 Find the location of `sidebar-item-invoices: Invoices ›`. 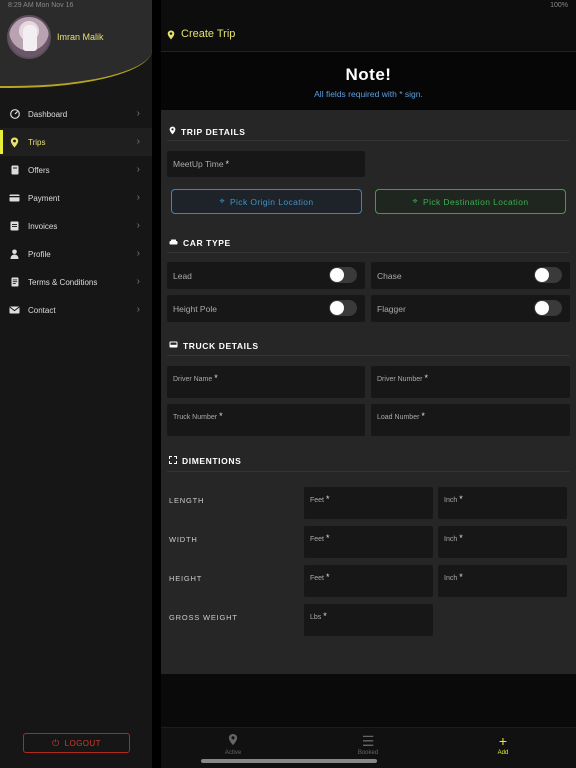

sidebar-item-invoices: Invoices › is located at coordinates (76, 226).